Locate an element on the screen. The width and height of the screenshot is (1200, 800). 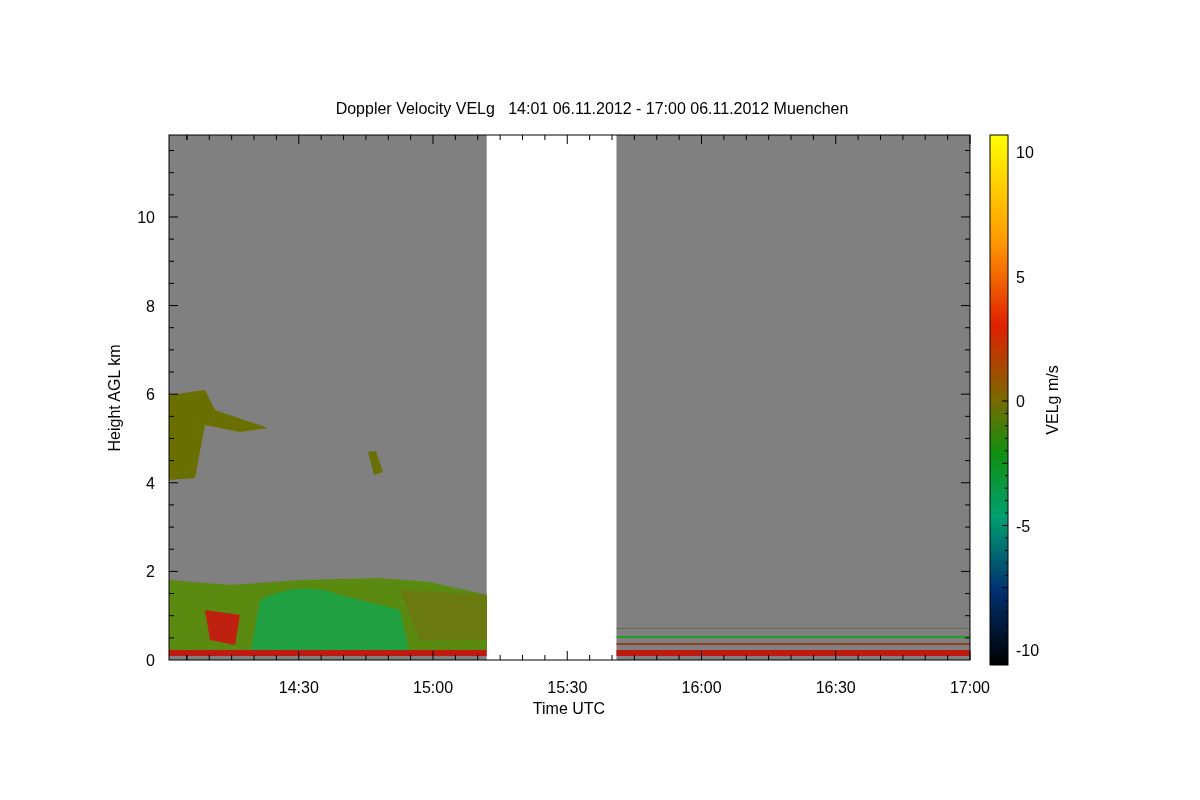
colorbar-tick-label: 5 is located at coordinates (1020, 277).